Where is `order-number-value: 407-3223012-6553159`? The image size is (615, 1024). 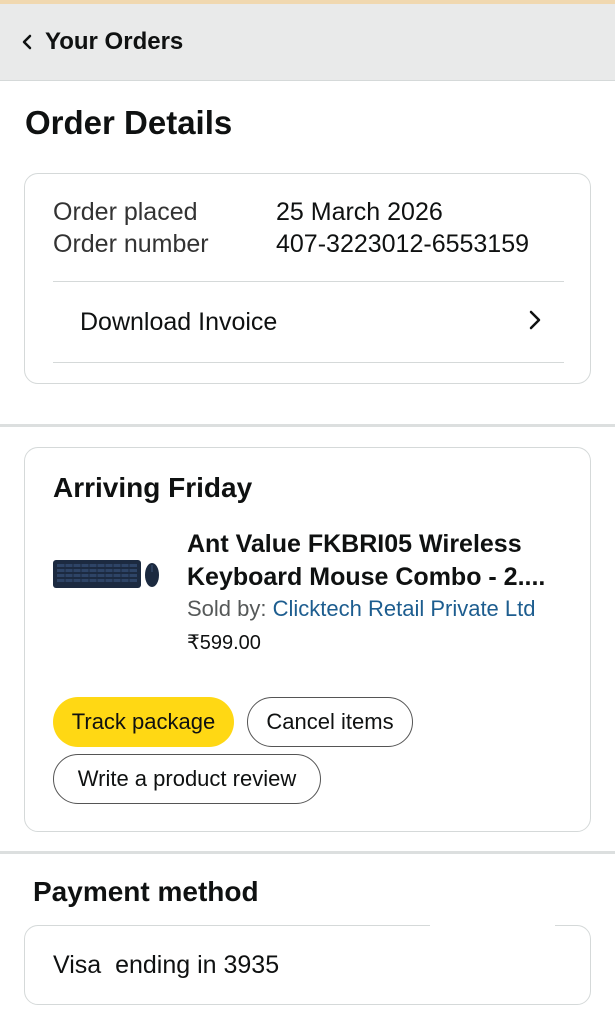
order-number-value: 407-3223012-6553159 is located at coordinates (403, 244).